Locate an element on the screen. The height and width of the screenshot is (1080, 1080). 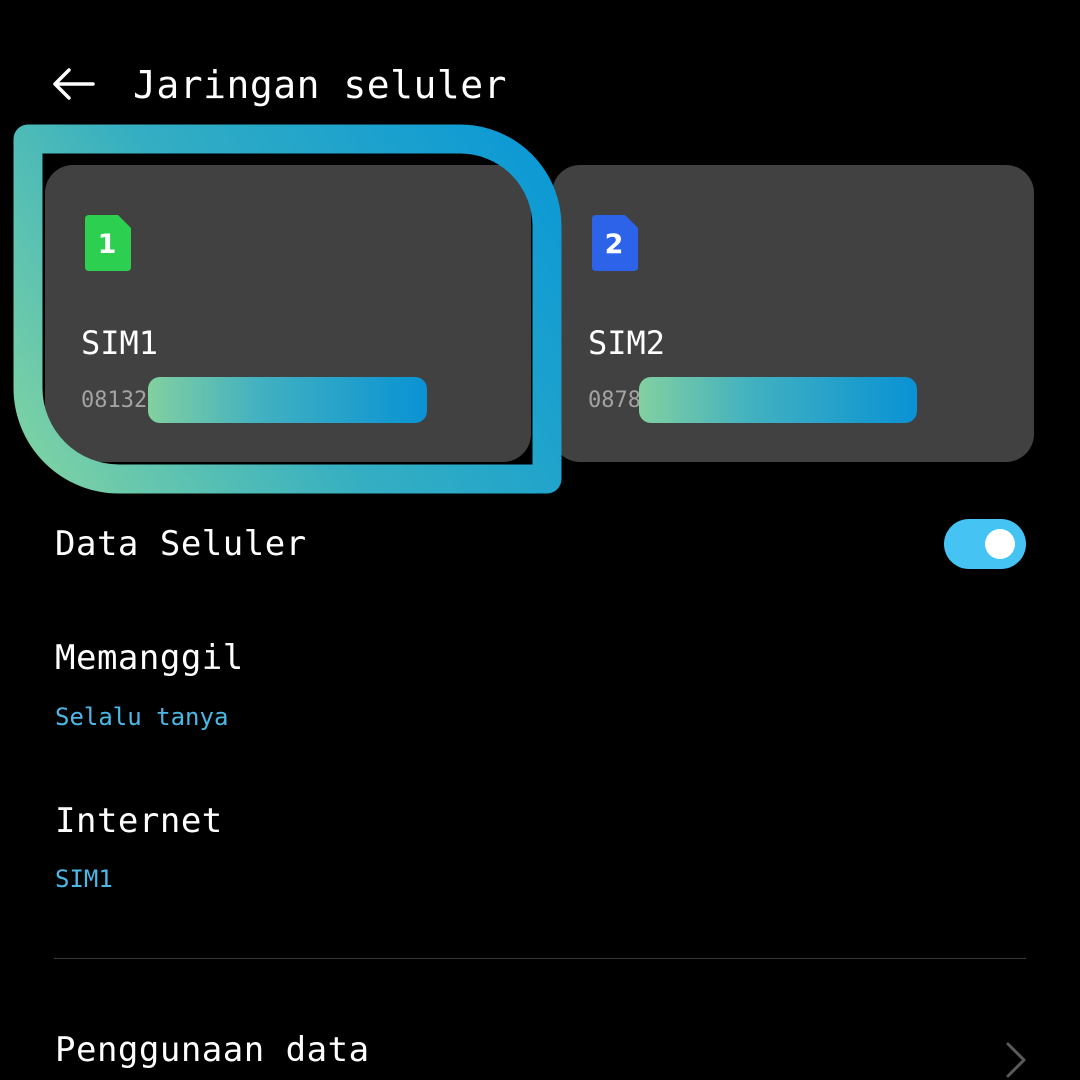
sim2-number: 0878 is located at coordinates (614, 400).